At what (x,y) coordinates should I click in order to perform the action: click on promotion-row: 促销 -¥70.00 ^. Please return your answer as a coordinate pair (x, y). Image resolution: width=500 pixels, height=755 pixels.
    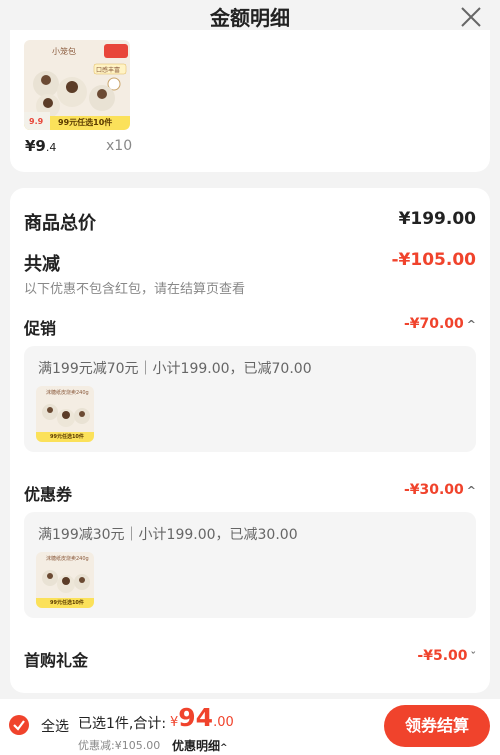
    Looking at the image, I should click on (250, 327).